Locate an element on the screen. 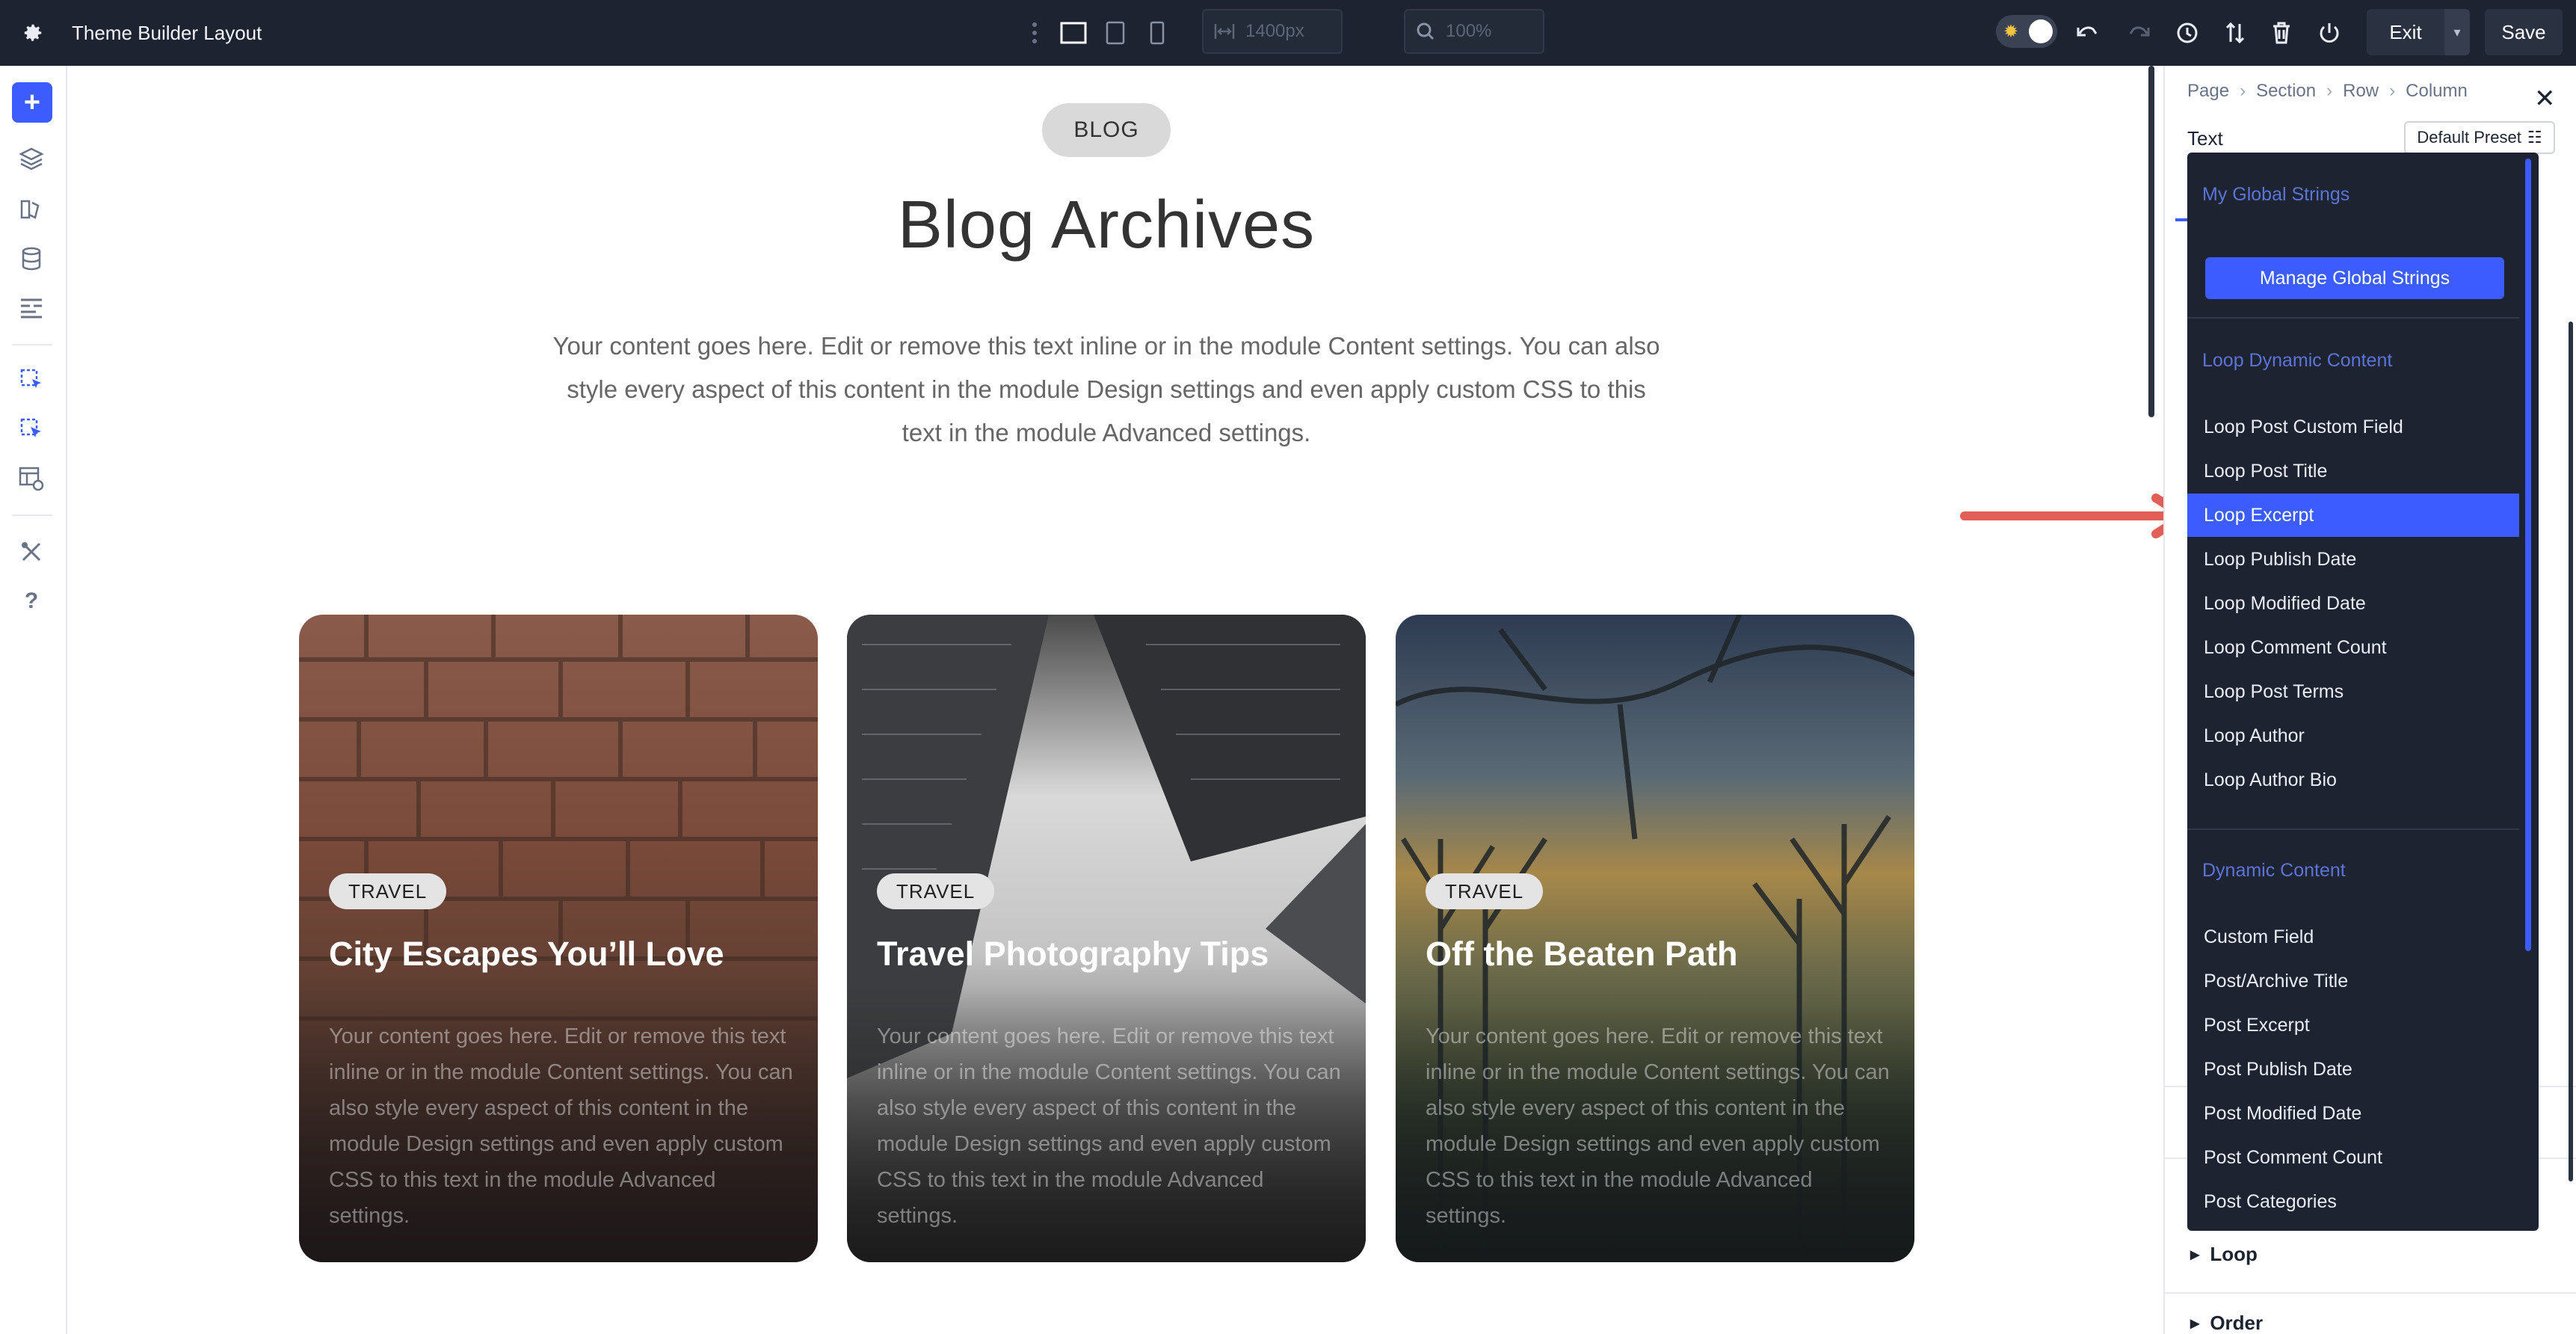  dropdown-item-post-modified-date: Post Modified Date is located at coordinates (2353, 1114).